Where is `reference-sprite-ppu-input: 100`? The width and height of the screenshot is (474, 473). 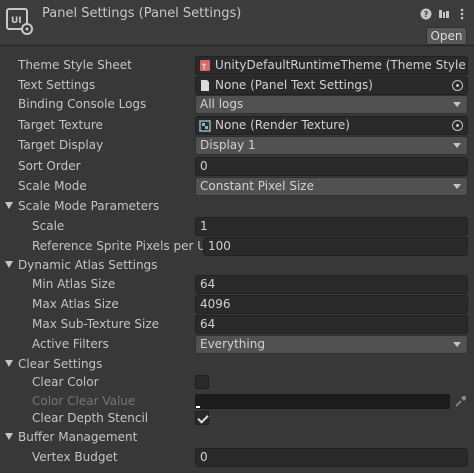 reference-sprite-ppu-input: 100 is located at coordinates (335, 246).